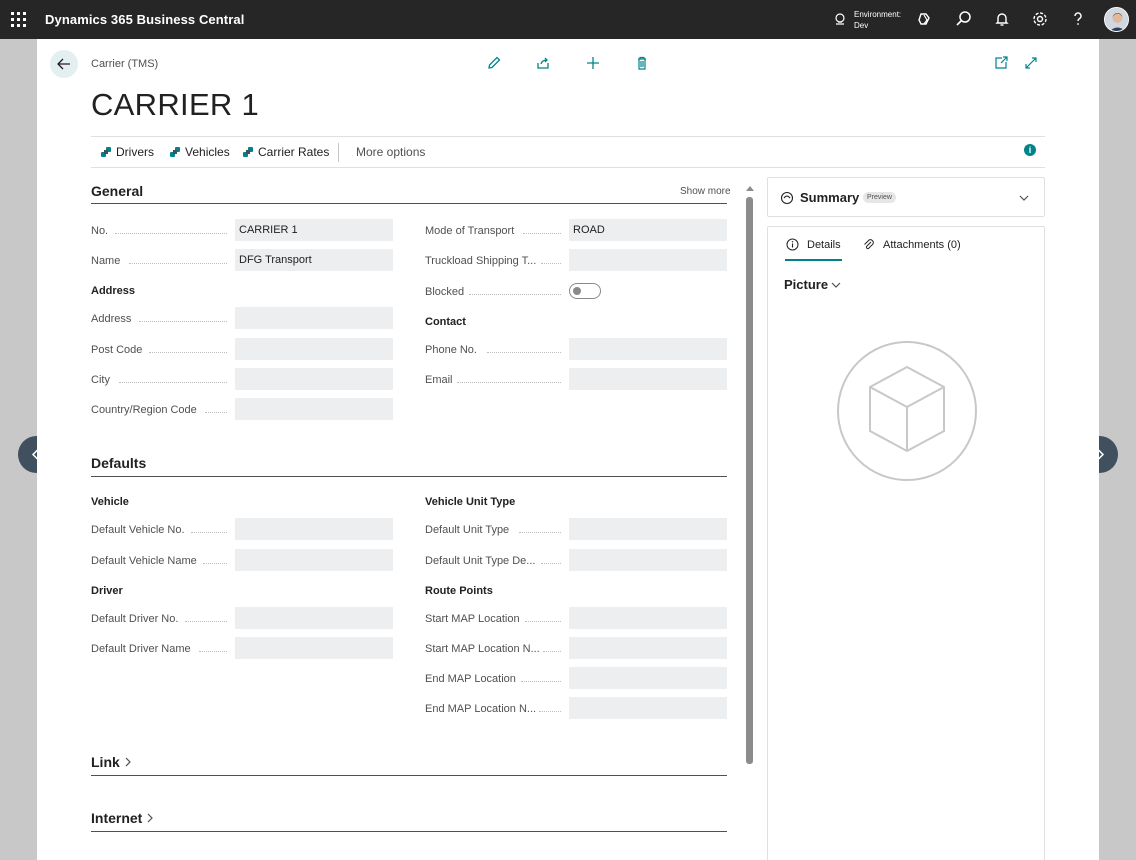 This screenshot has height=860, width=1136. I want to click on start-map-location-label: Start MAP Location, so click(472, 619).